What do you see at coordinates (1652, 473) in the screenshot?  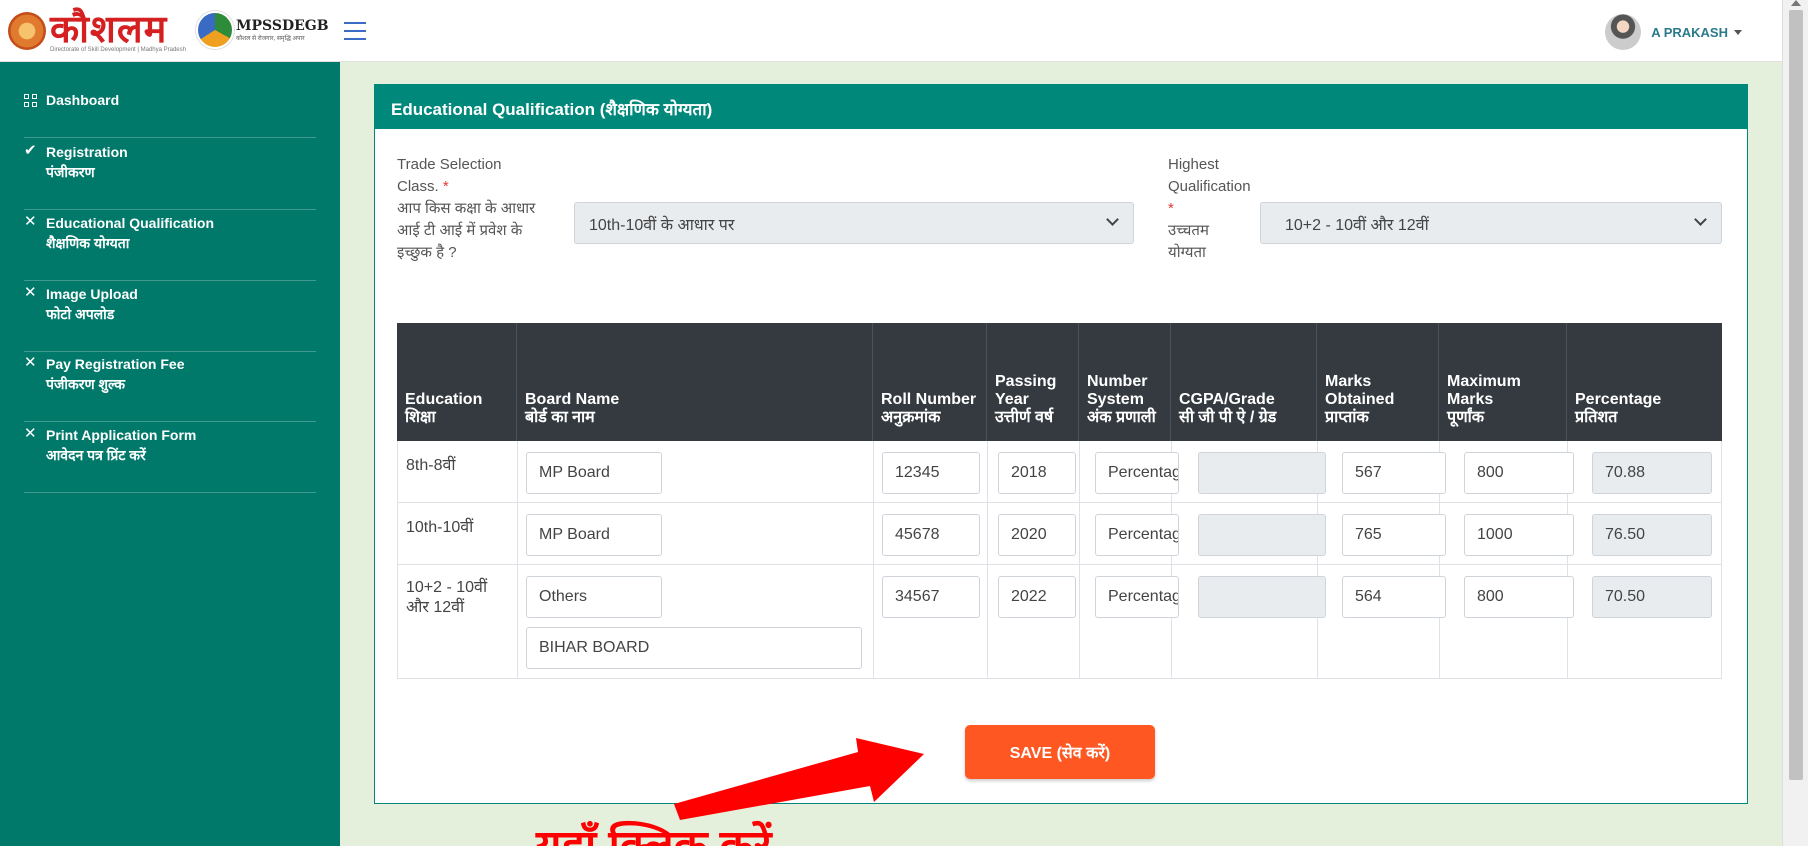 I see `percentage-output: 70.88` at bounding box center [1652, 473].